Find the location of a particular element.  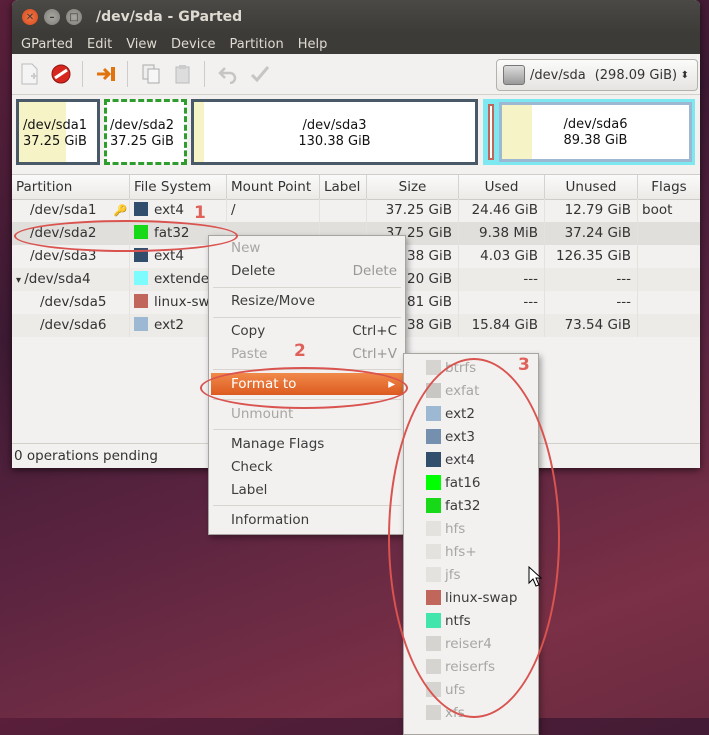

menu-item-label-partition: Label is located at coordinates (307, 490).